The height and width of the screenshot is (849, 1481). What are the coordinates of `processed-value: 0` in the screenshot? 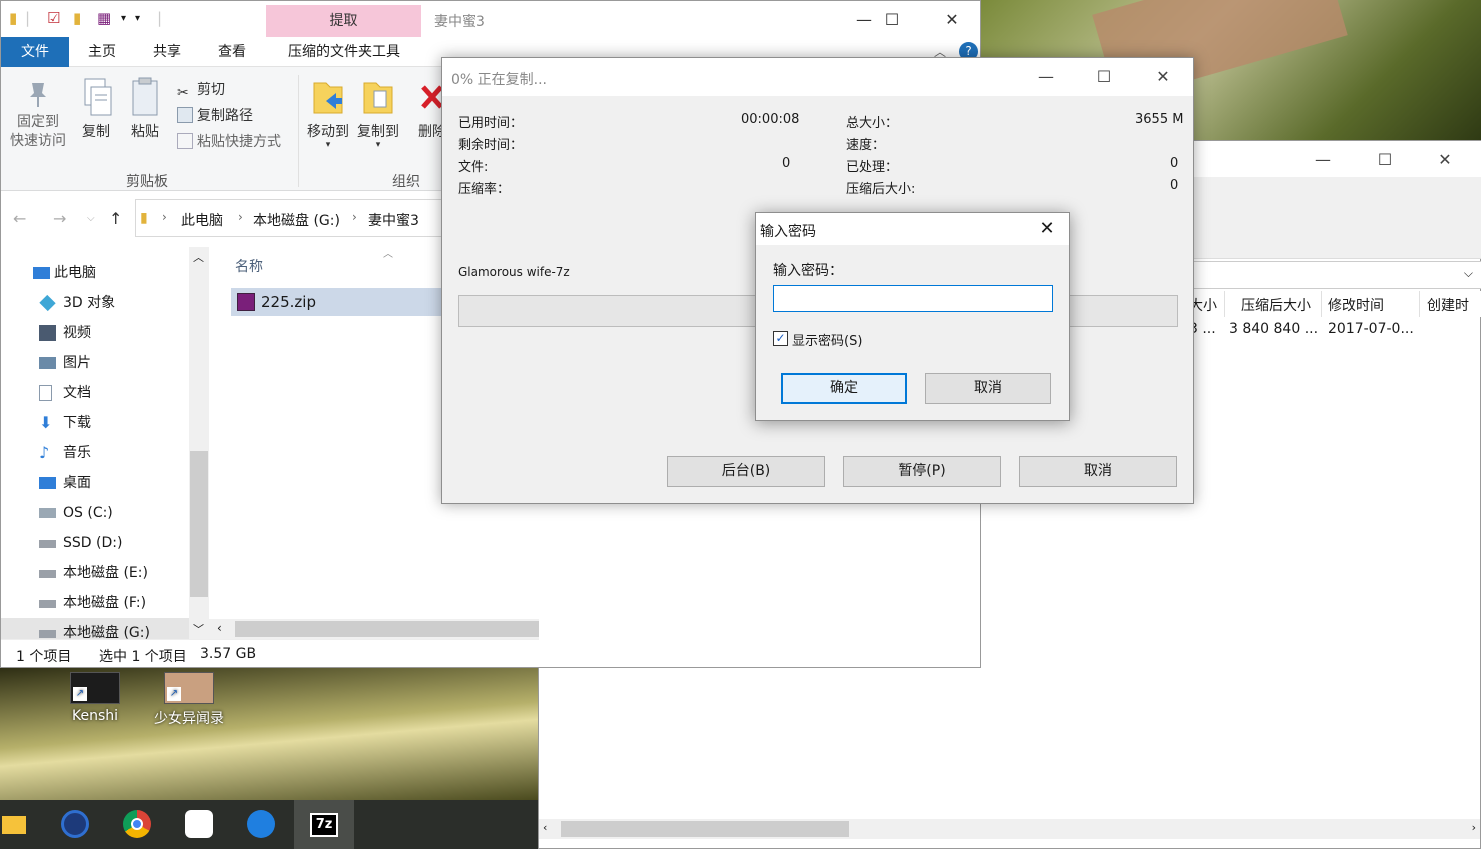 It's located at (1174, 163).